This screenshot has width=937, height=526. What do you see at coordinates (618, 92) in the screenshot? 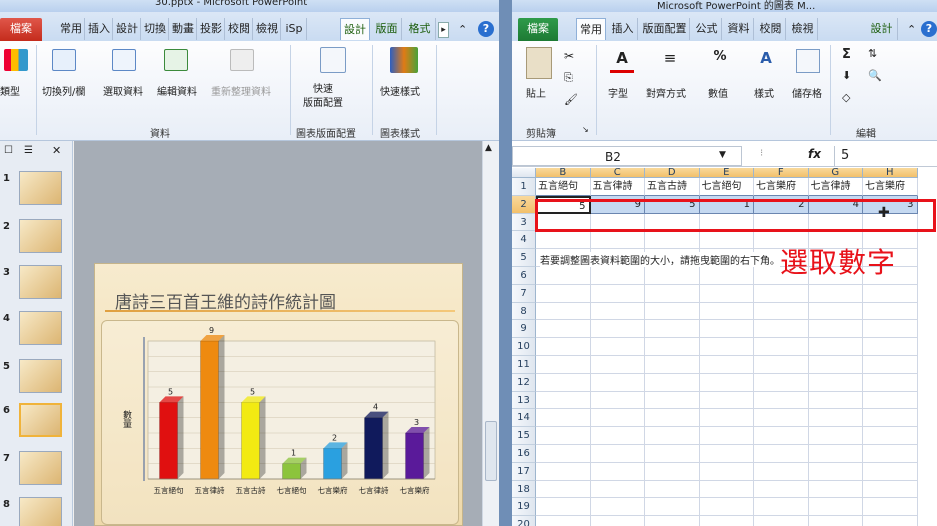
I see `font-button: 字型` at bounding box center [618, 92].